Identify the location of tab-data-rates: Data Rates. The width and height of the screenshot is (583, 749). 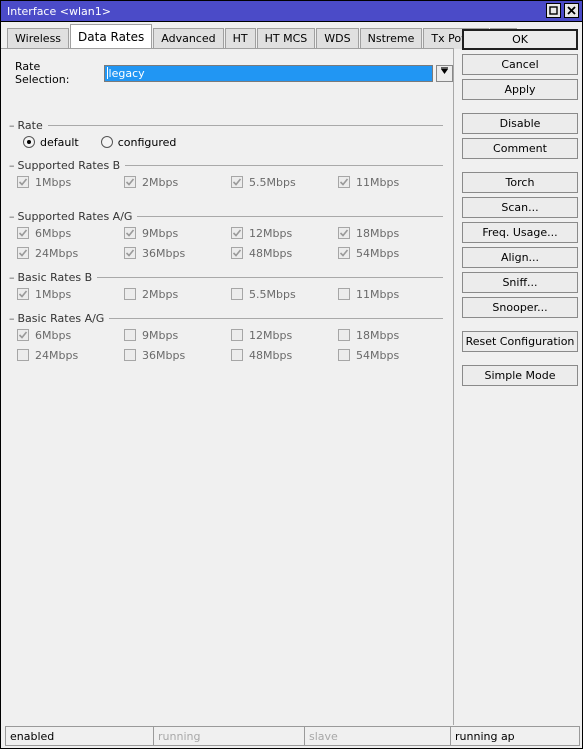
(111, 36).